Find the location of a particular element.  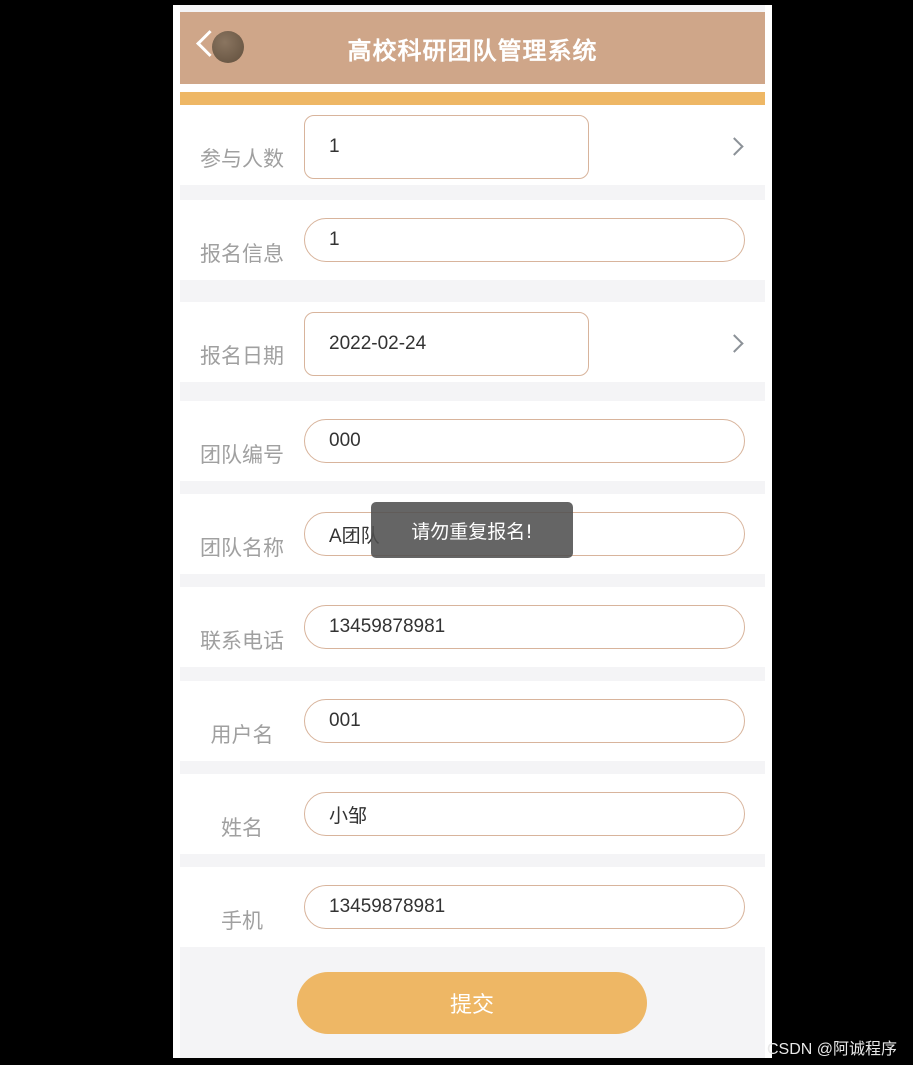

participants-picker: 1 is located at coordinates (446, 147).